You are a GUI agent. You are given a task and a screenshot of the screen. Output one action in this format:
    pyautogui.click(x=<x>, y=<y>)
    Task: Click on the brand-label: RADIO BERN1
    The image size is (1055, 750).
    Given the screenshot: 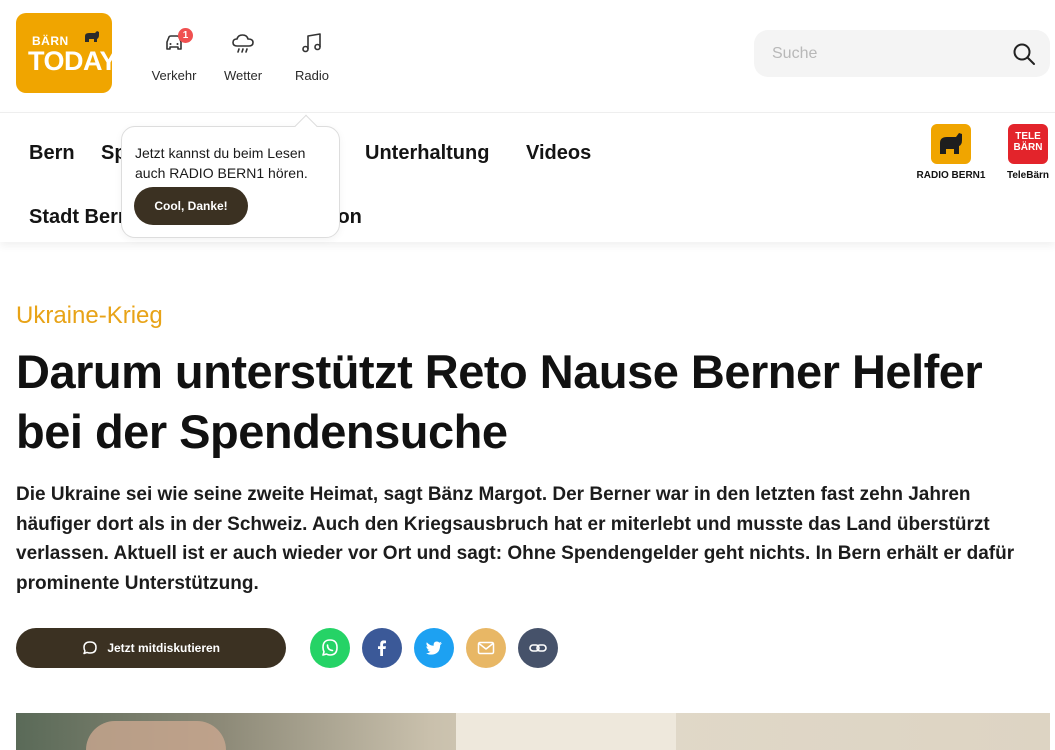 What is the action you would take?
    pyautogui.click(x=951, y=175)
    